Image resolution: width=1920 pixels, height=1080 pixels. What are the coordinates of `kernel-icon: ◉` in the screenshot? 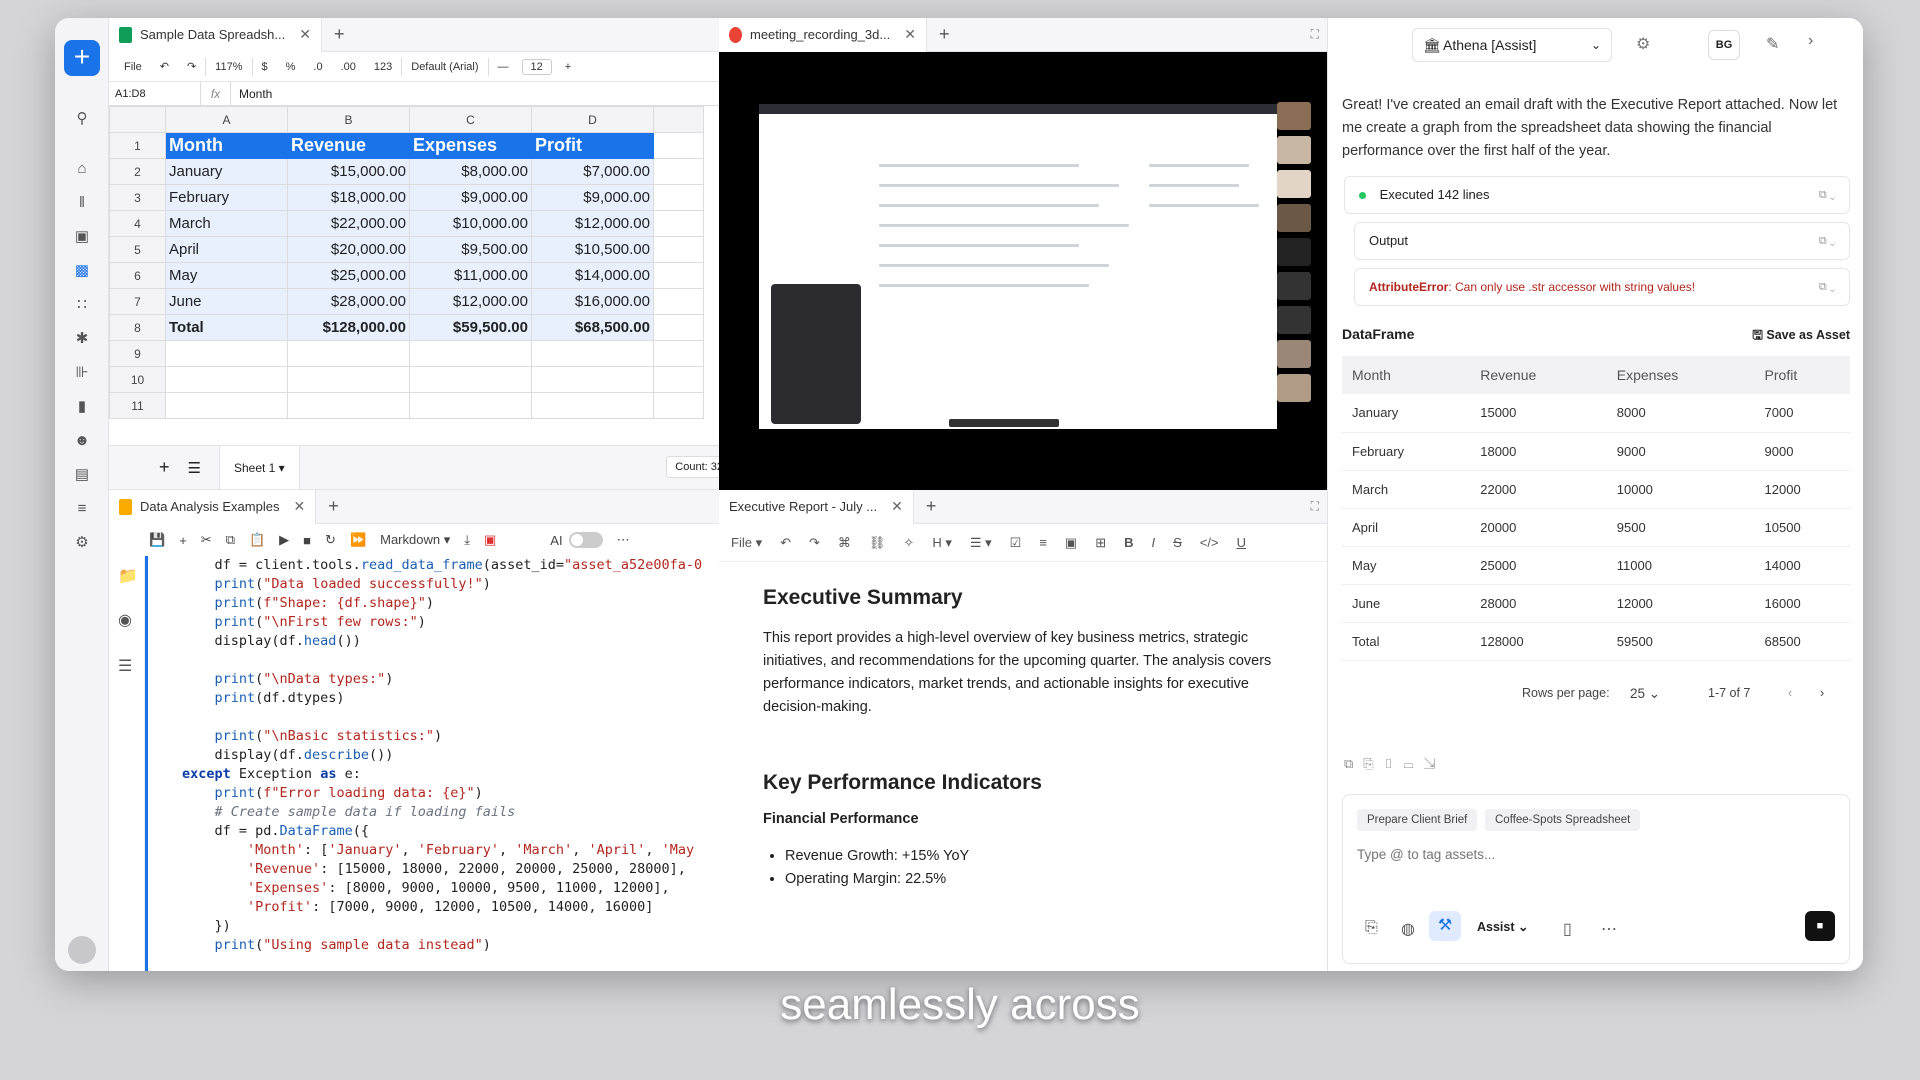 It's located at (125, 620).